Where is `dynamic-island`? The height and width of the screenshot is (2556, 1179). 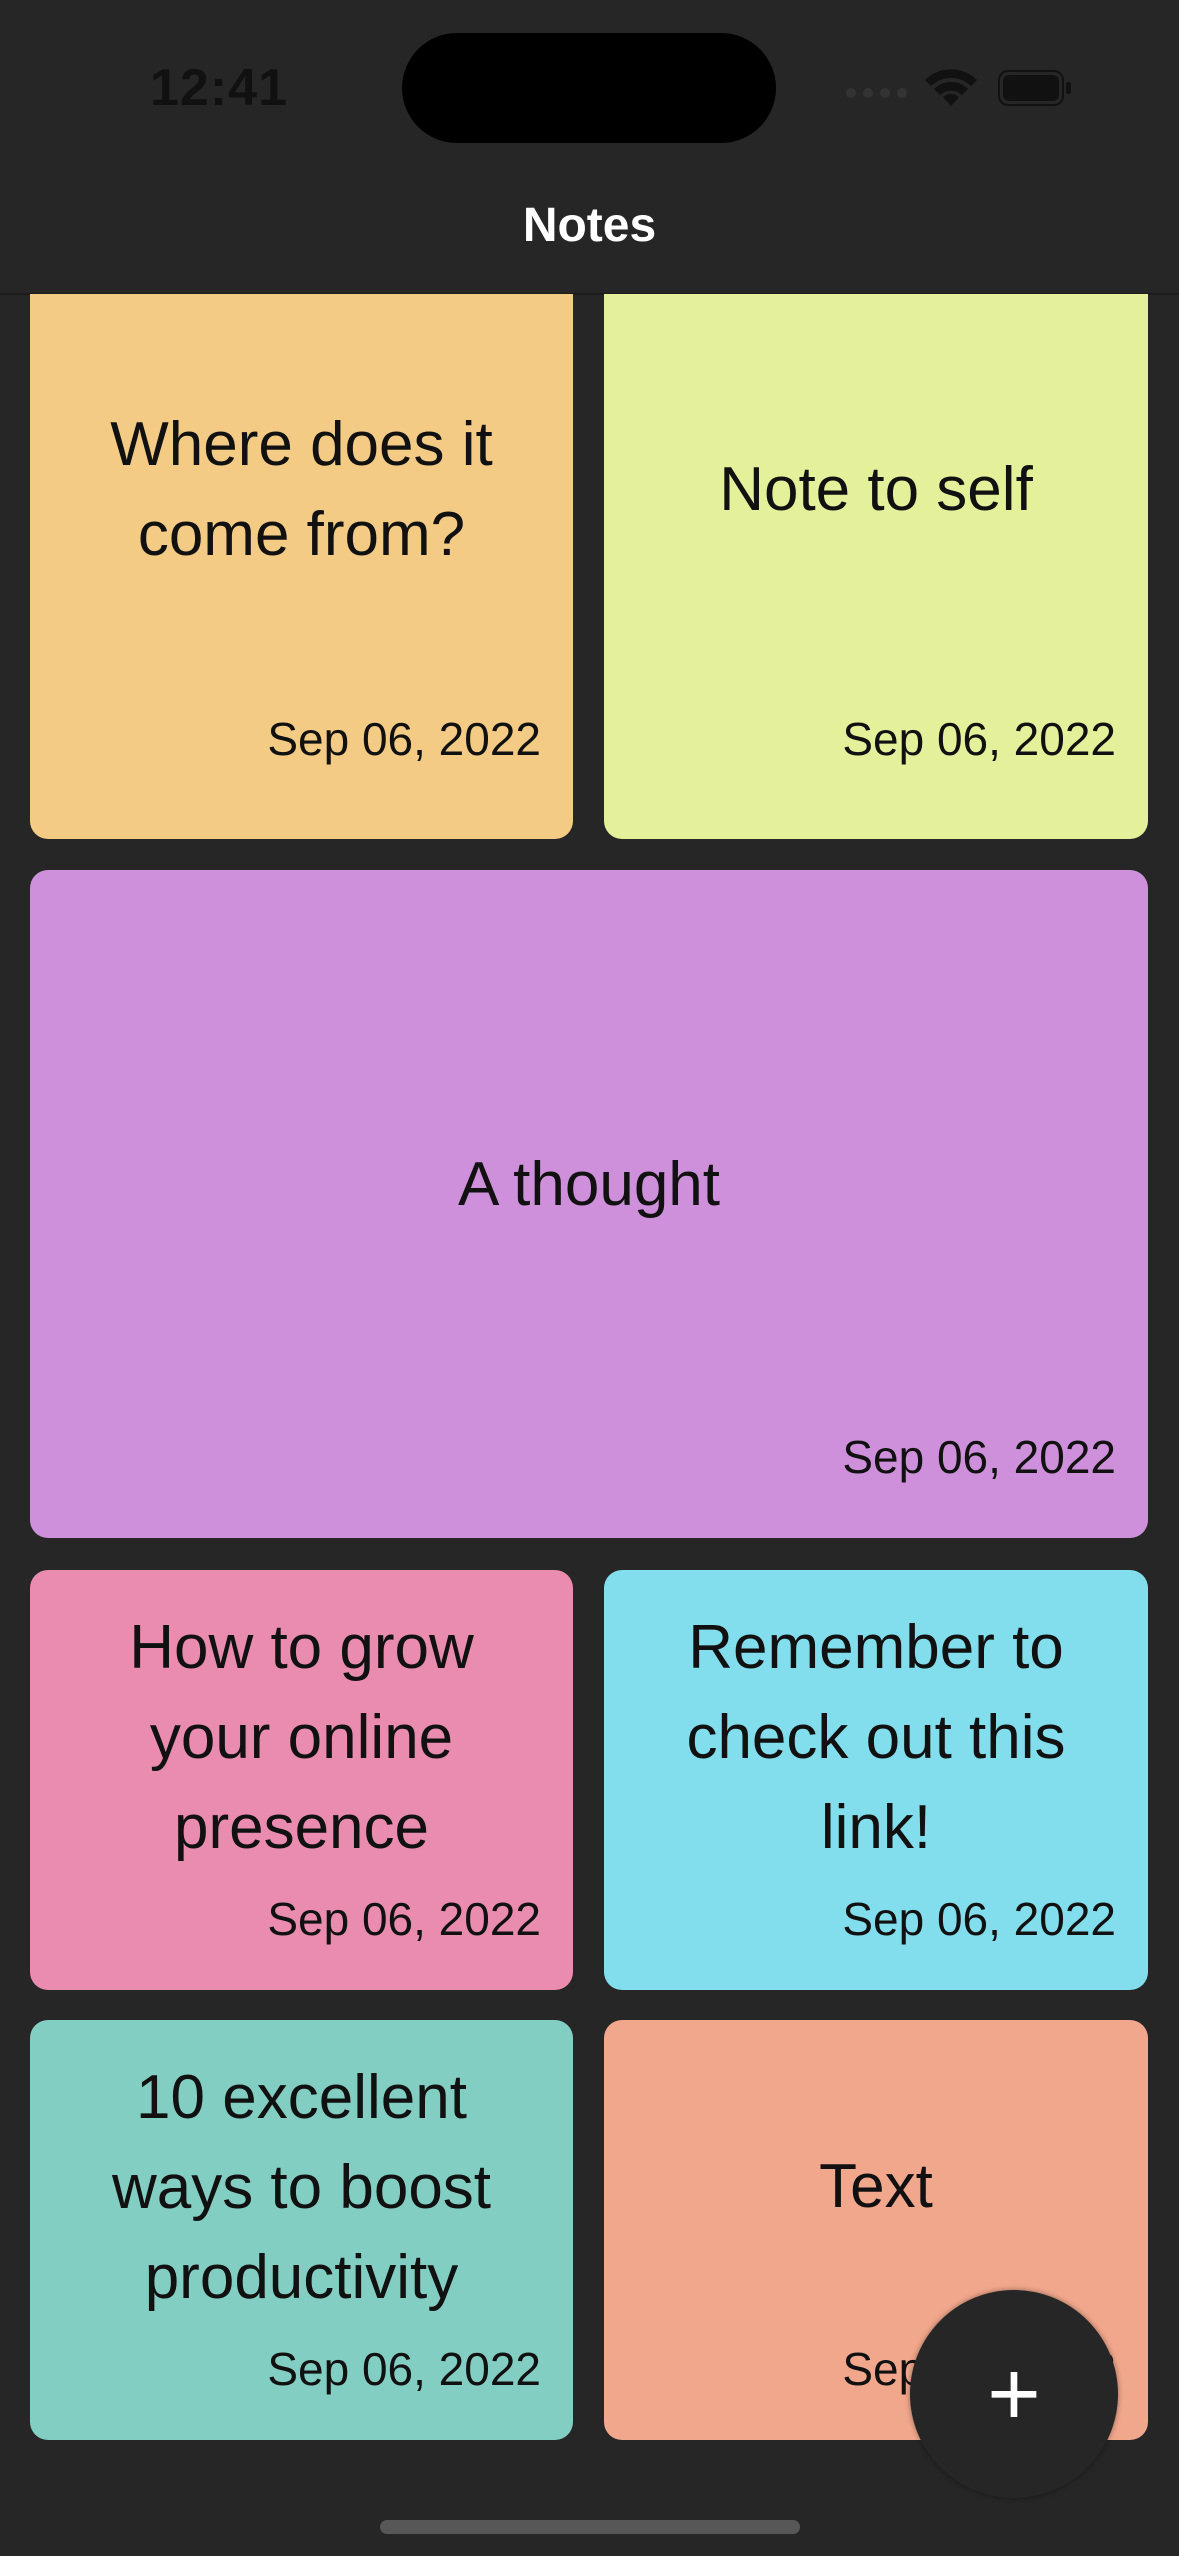
dynamic-island is located at coordinates (589, 88).